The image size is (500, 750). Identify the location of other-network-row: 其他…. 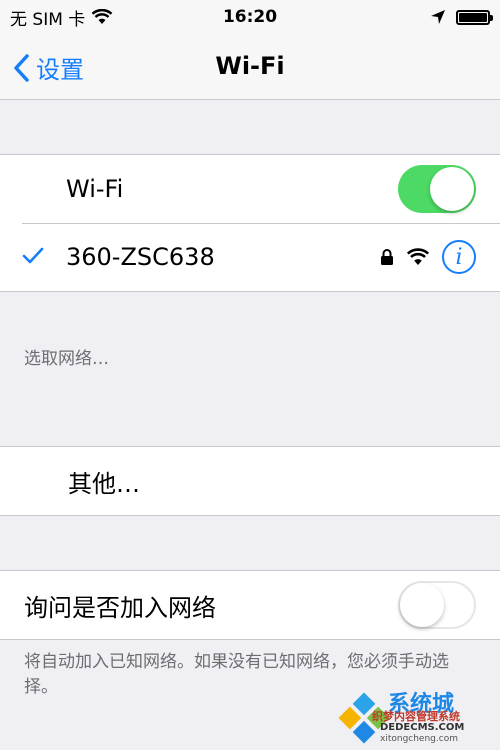
(250, 481).